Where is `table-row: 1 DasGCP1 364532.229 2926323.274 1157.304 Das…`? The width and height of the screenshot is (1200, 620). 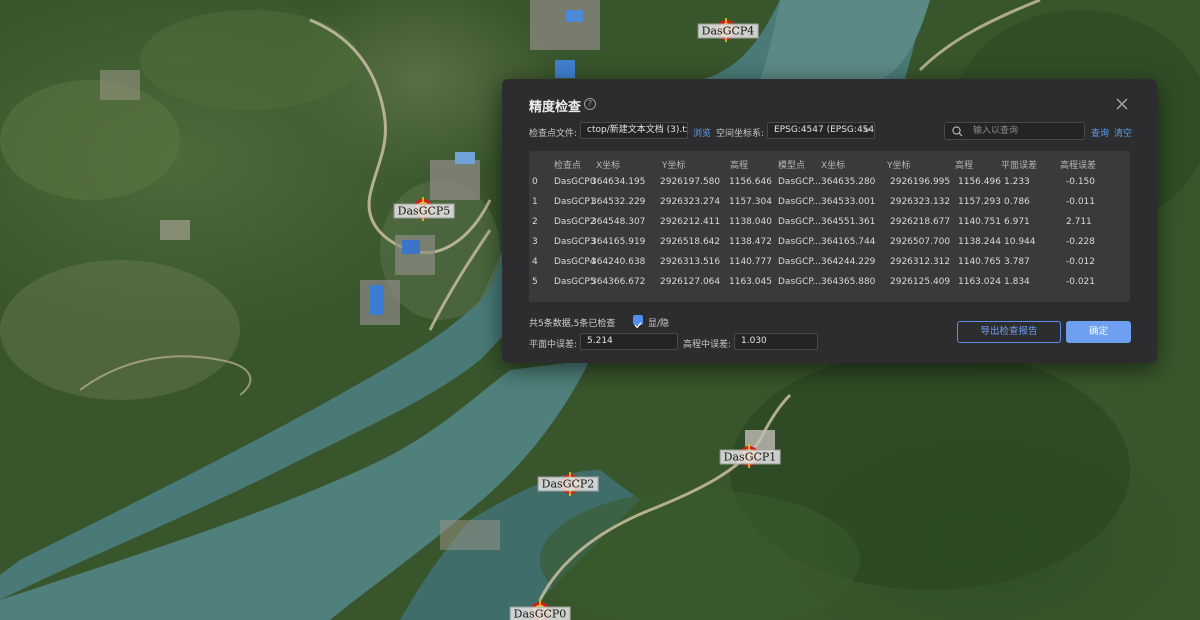
table-row: 1 DasGCP1 364532.229 2926323.274 1157.304 Das… is located at coordinates (829, 203).